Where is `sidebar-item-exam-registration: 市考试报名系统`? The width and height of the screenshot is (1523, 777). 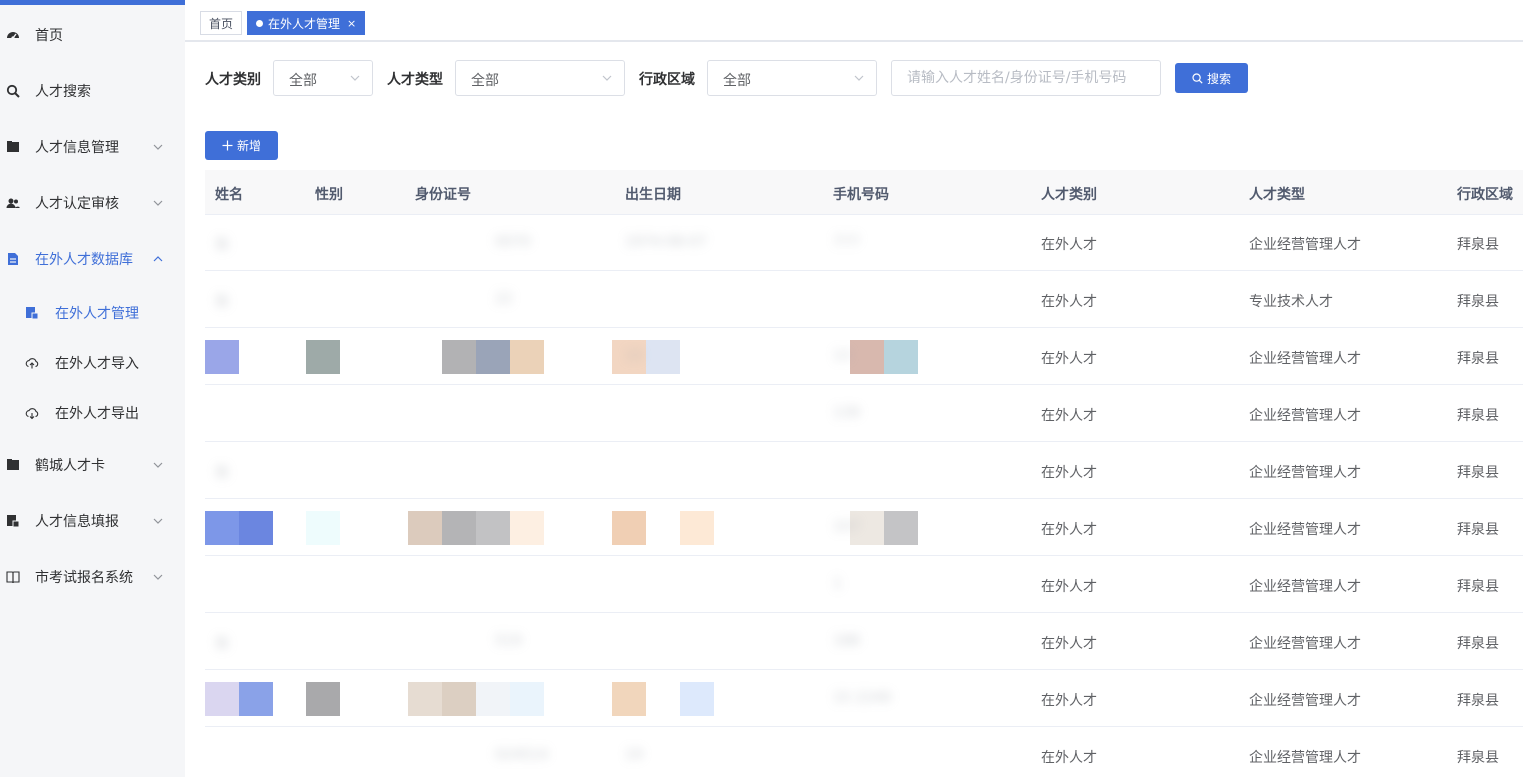 sidebar-item-exam-registration: 市考试报名系统 is located at coordinates (92, 577).